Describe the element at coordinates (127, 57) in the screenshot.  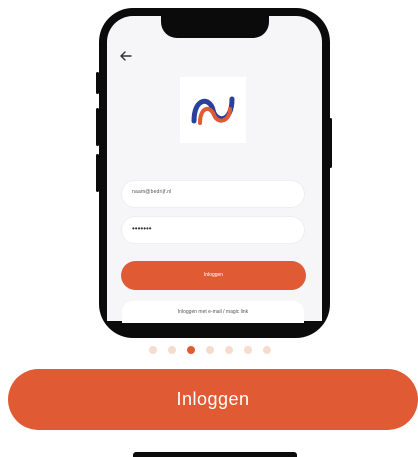
I see `arrow-left-icon` at that location.